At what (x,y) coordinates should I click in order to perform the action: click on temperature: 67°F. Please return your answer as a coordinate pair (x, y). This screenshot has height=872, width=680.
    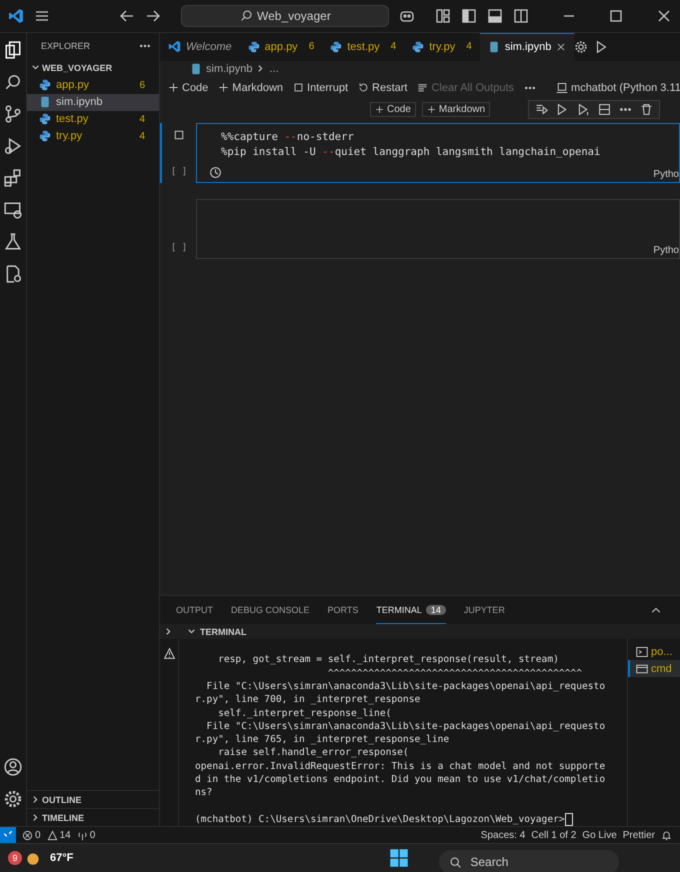
    Looking at the image, I should click on (62, 858).